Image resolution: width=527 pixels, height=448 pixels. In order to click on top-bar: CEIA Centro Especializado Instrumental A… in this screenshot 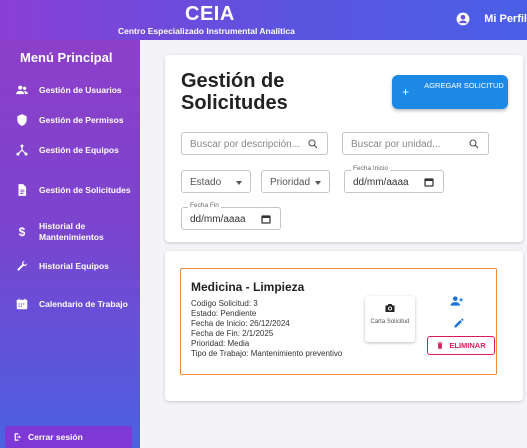, I will do `click(263, 20)`.